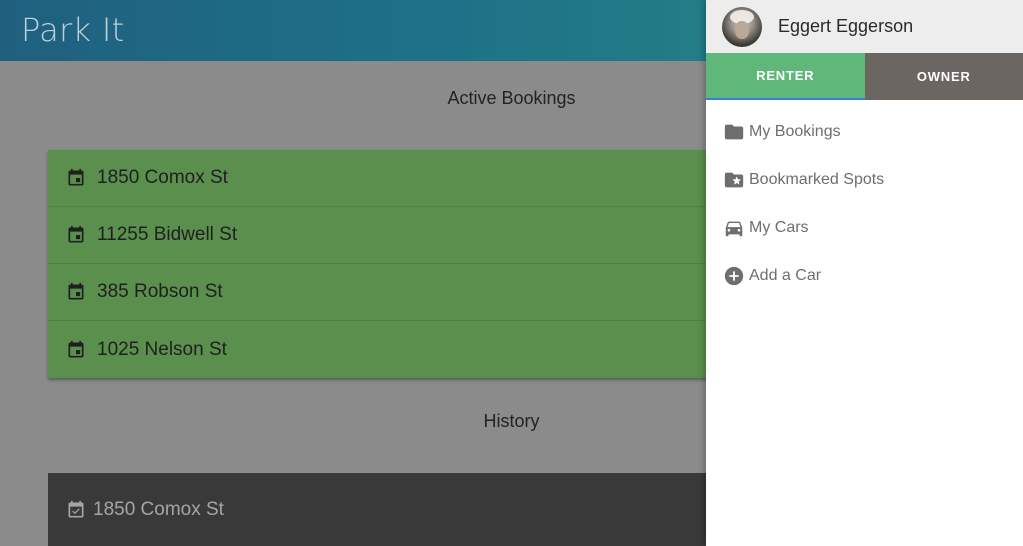 Image resolution: width=1023 pixels, height=546 pixels. What do you see at coordinates (795, 131) in the screenshot?
I see `menu-item-label: My Bookings` at bounding box center [795, 131].